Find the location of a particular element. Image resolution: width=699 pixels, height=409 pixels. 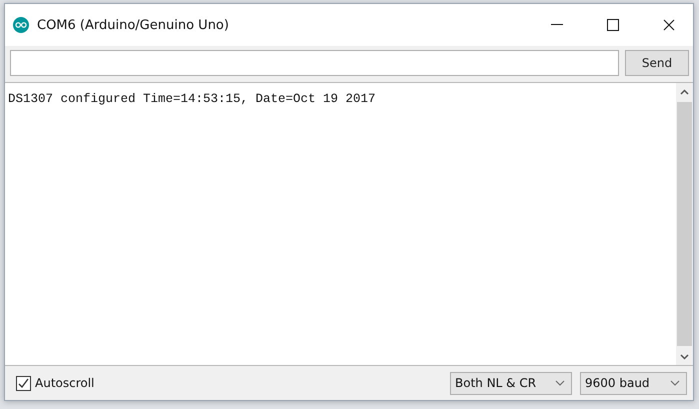

message-field is located at coordinates (314, 63).